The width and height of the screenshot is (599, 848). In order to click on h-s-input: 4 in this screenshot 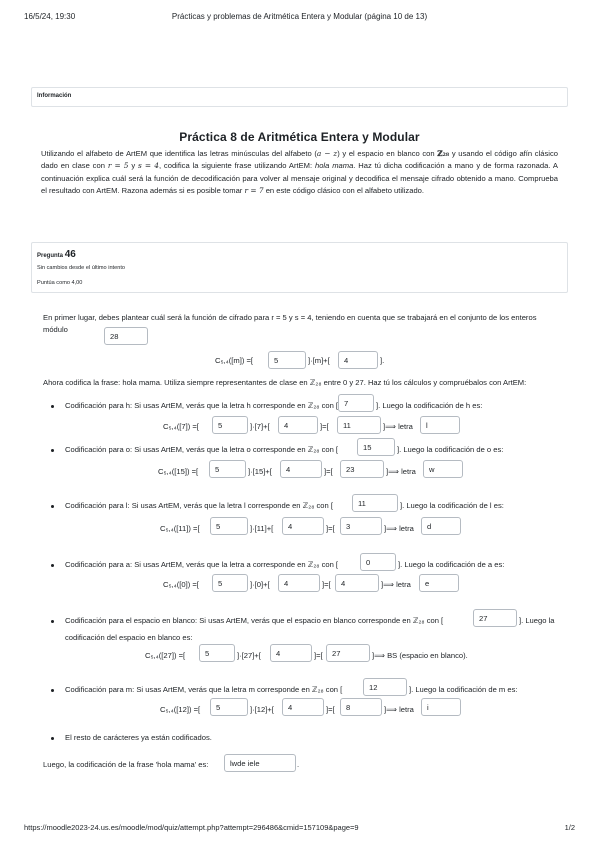, I will do `click(298, 425)`.